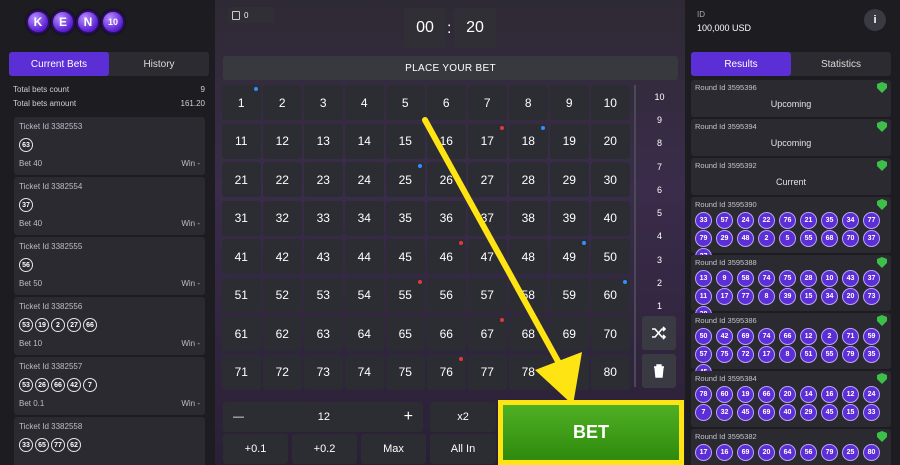 This screenshot has height=465, width=900. What do you see at coordinates (282, 333) in the screenshot?
I see `number-cell: 62` at bounding box center [282, 333].